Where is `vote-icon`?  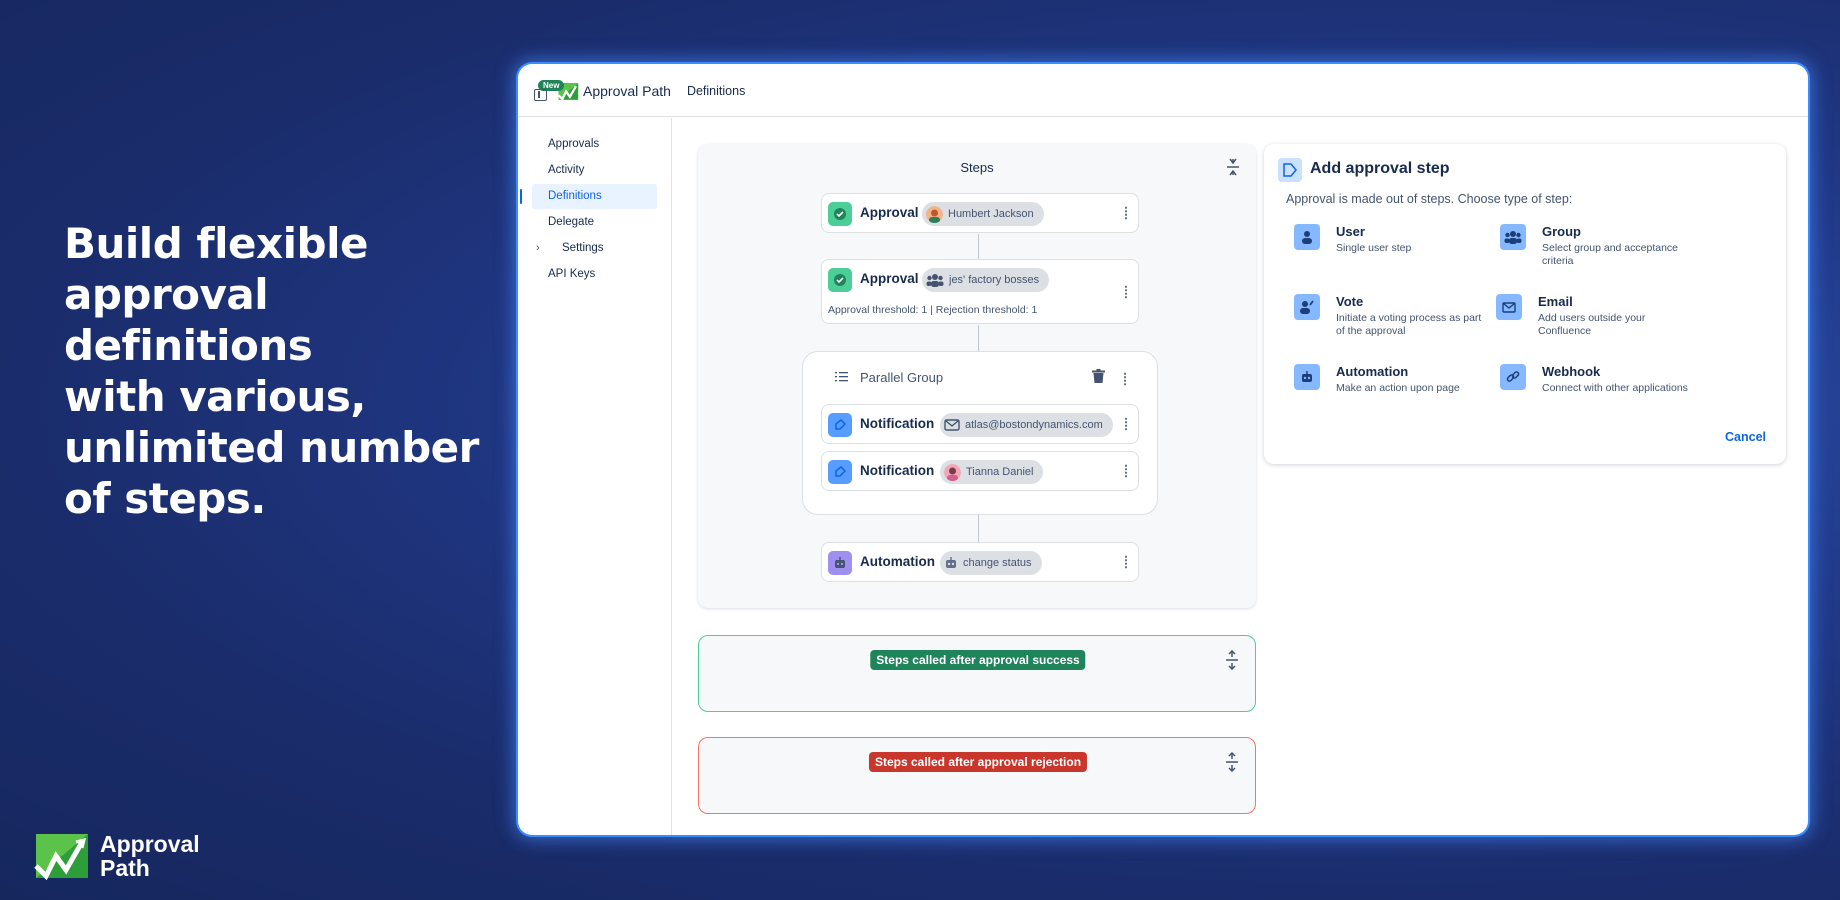 vote-icon is located at coordinates (1307, 307).